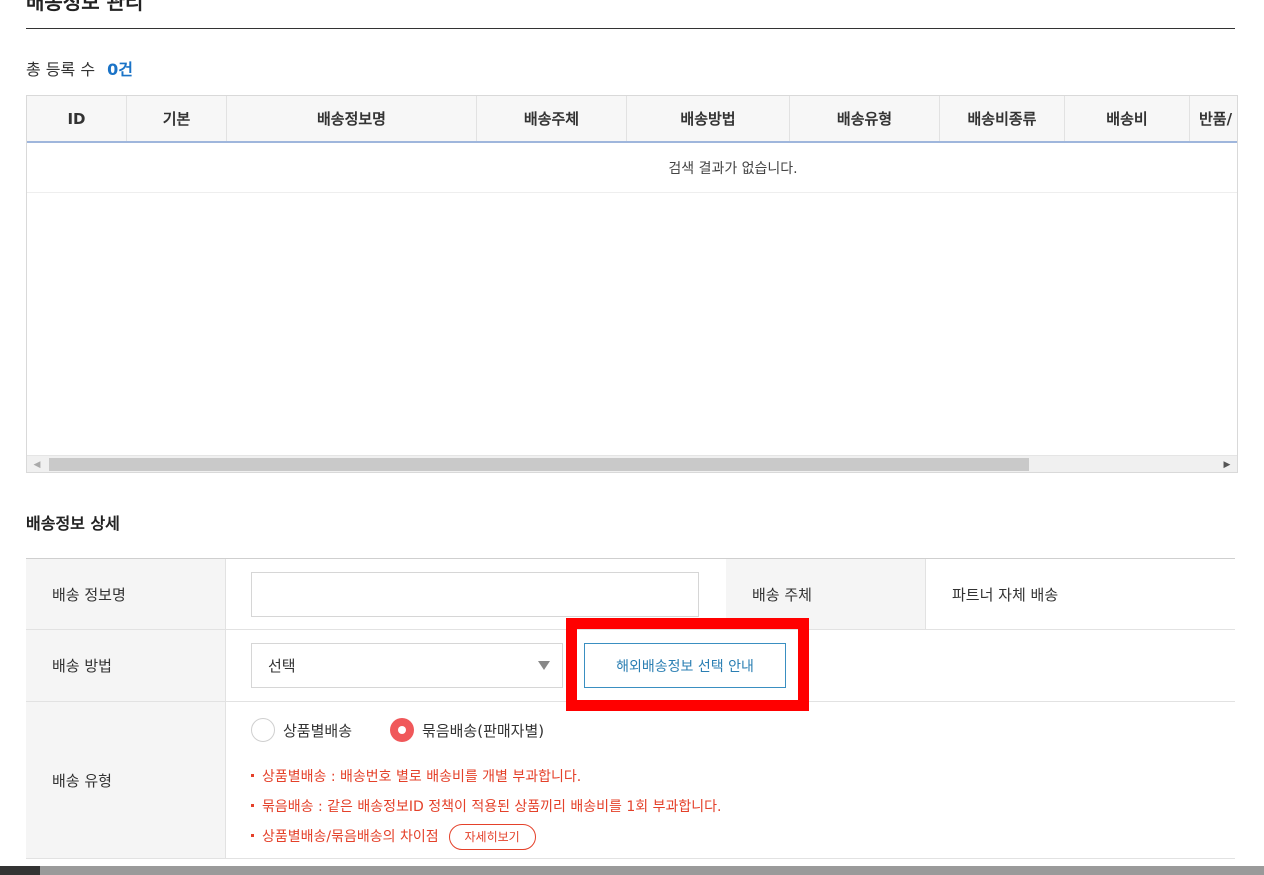 The height and width of the screenshot is (875, 1264). I want to click on type-label: 배송 유형, so click(126, 780).